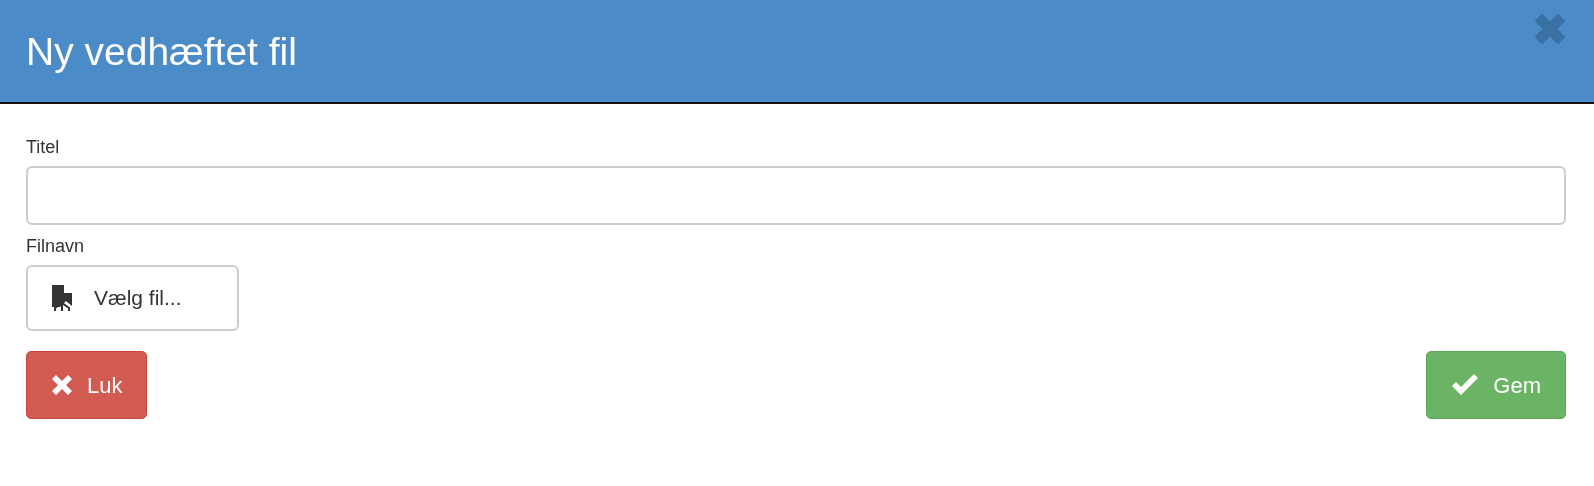  I want to click on field-label: Titel, so click(43, 147).